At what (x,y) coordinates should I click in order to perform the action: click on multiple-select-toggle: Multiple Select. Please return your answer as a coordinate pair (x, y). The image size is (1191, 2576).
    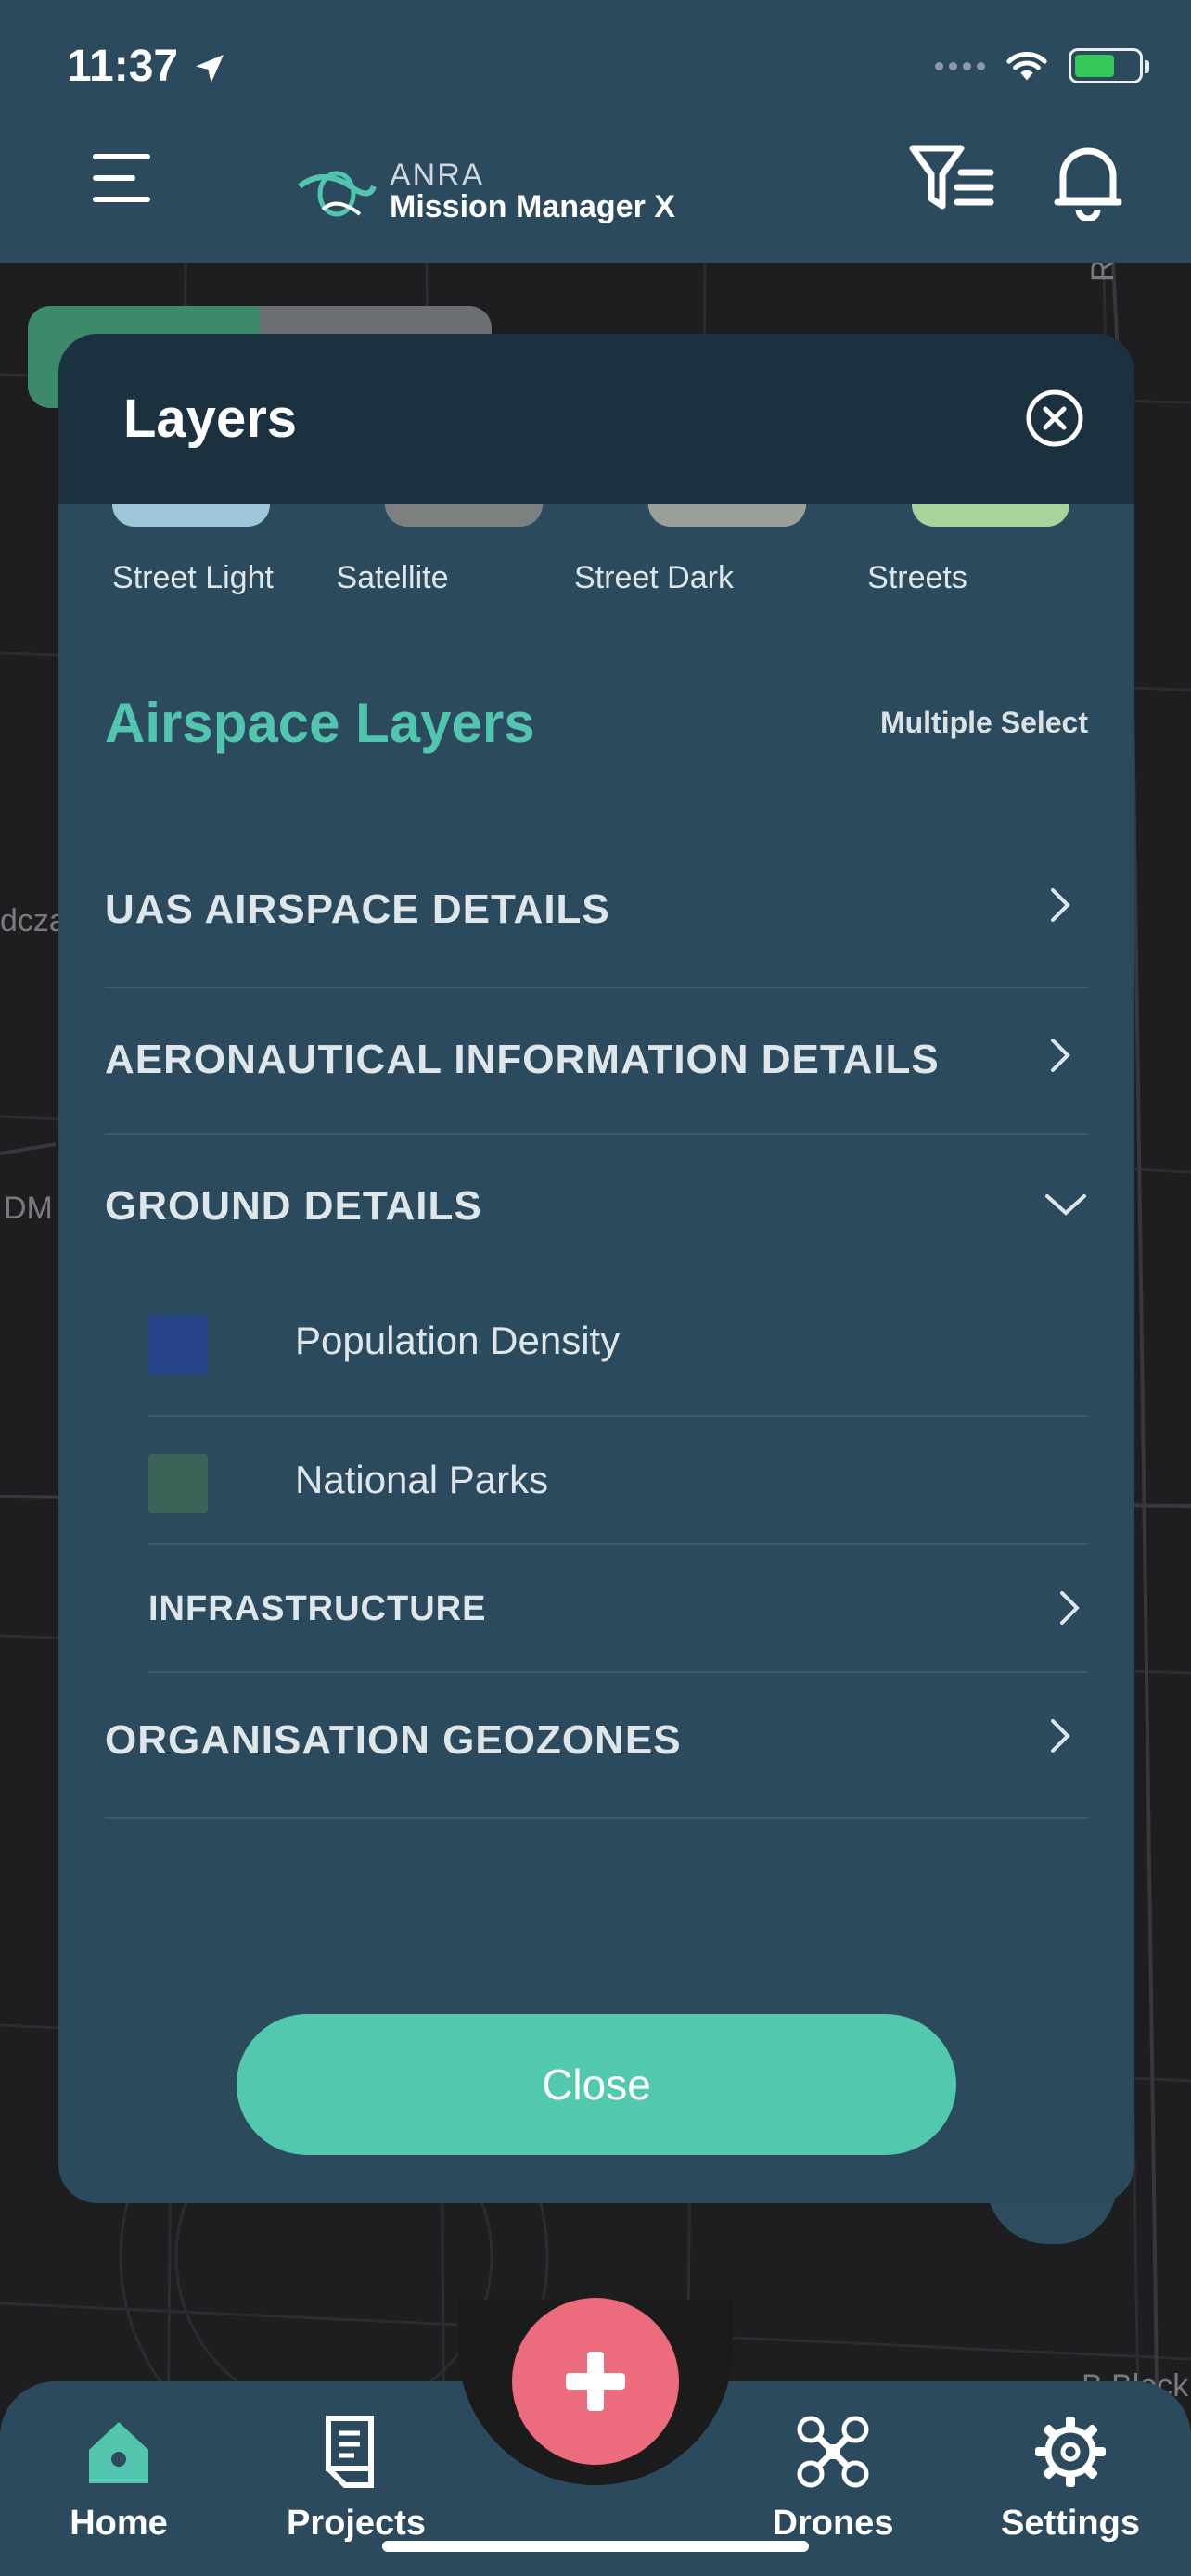
    Looking at the image, I should click on (984, 723).